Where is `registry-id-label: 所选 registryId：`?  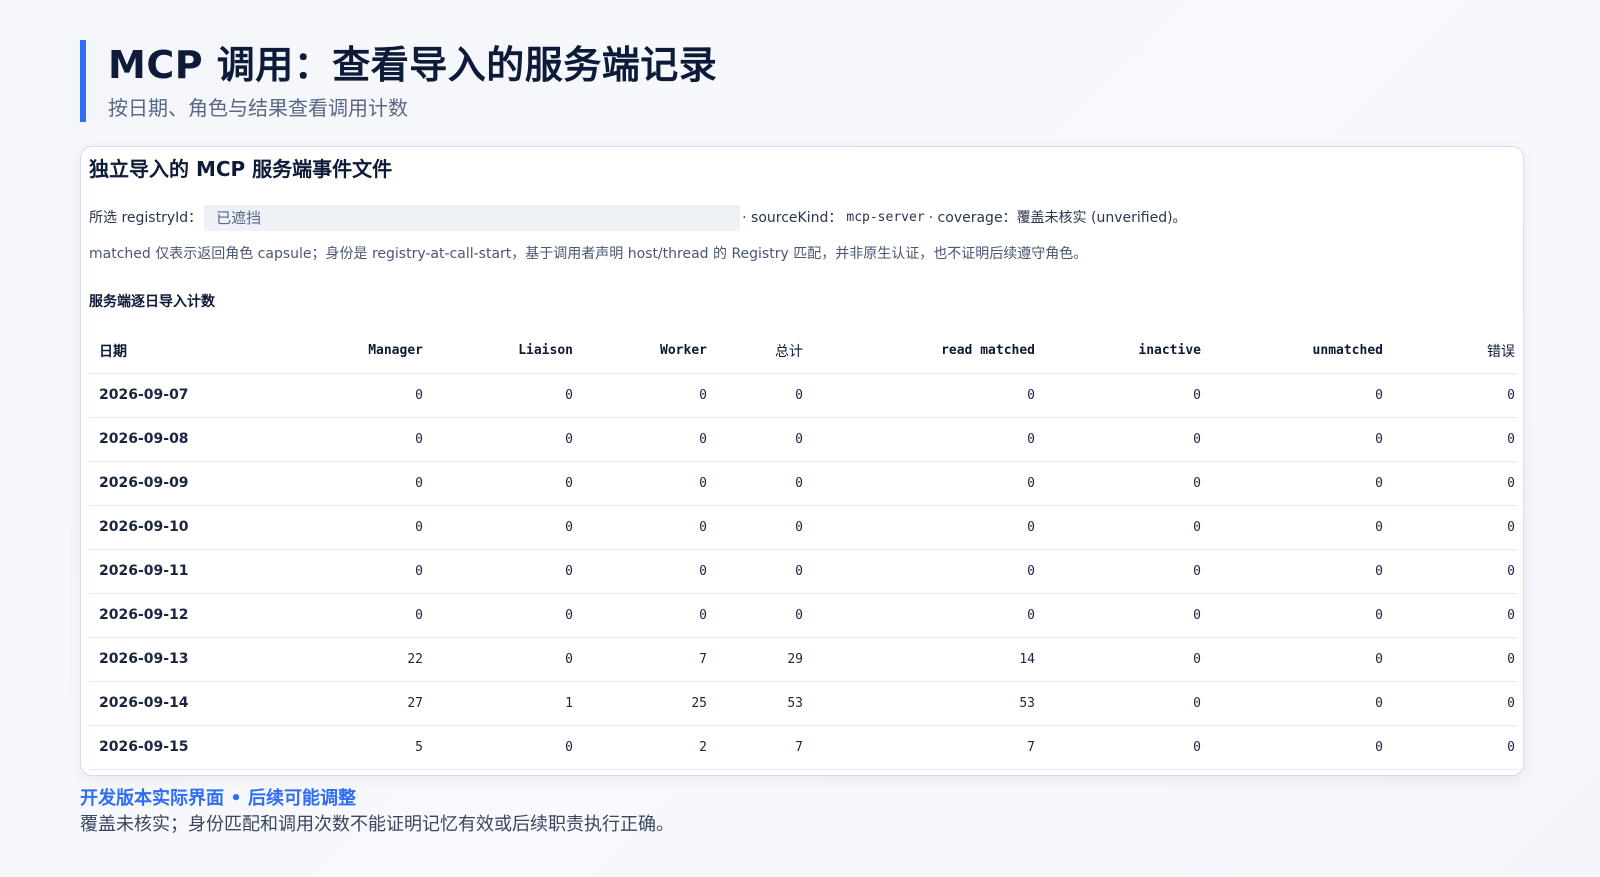 registry-id-label: 所选 registryId： is located at coordinates (146, 218).